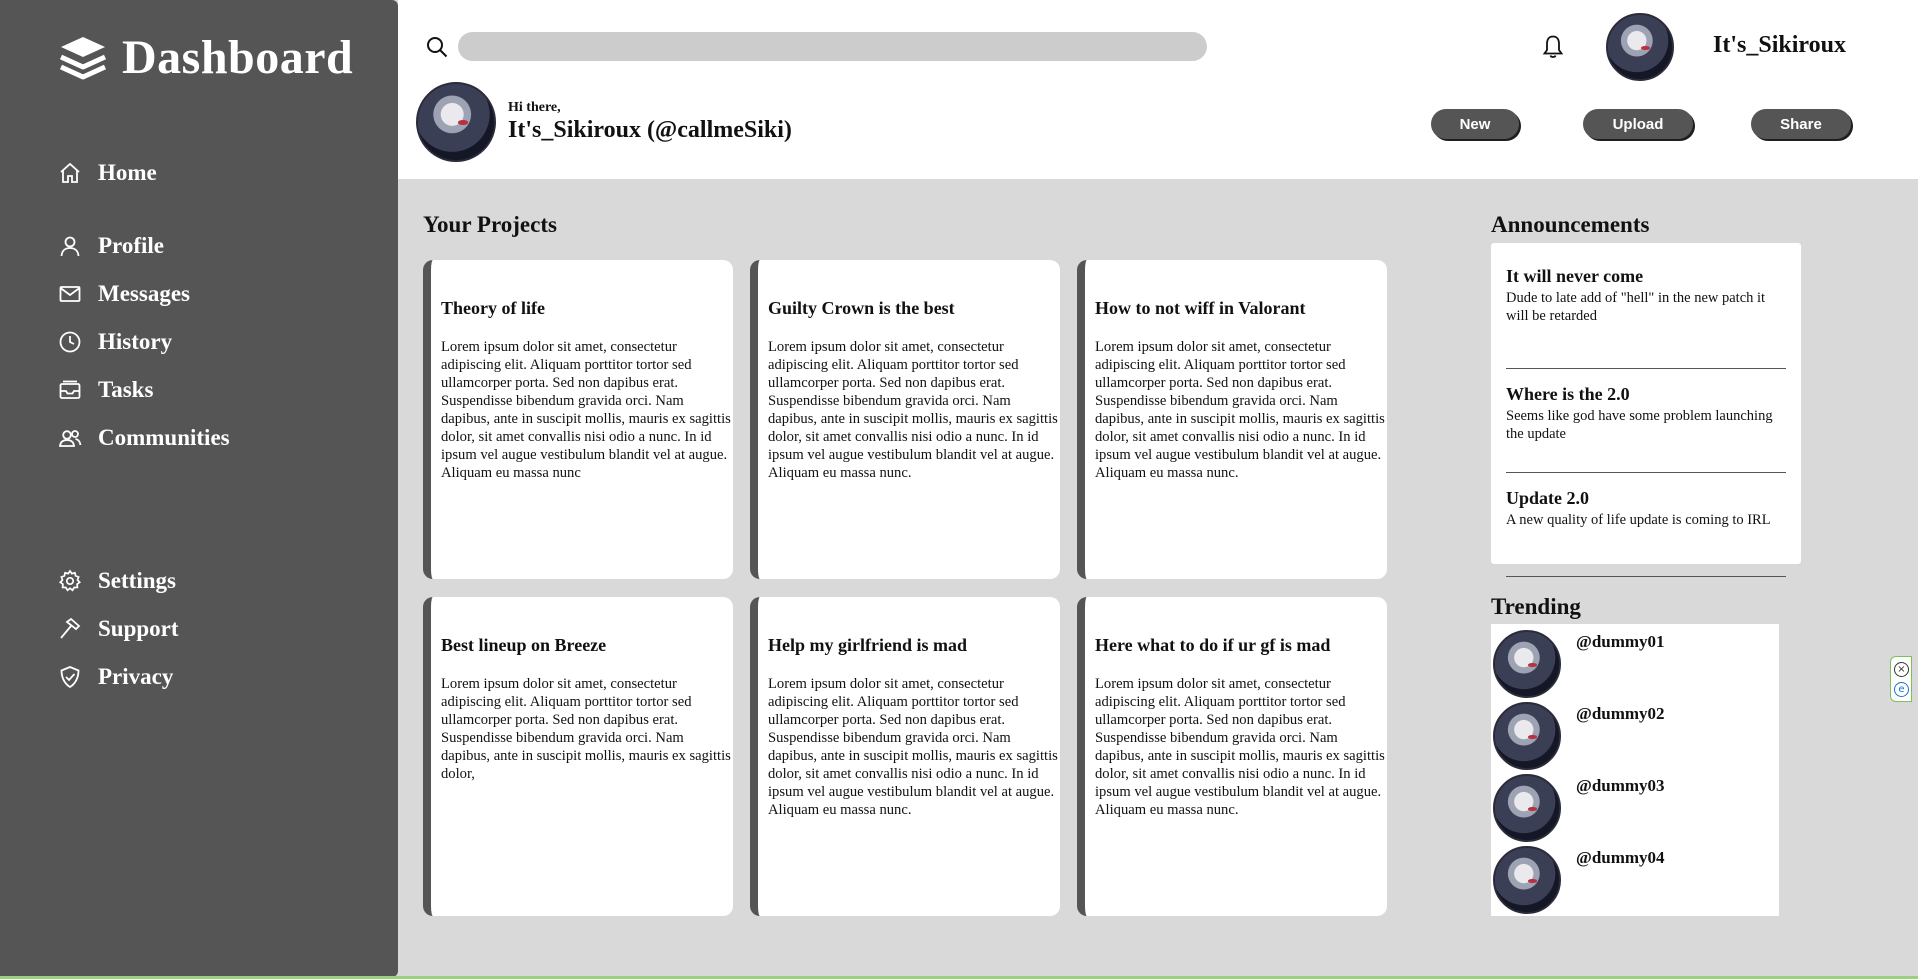 This screenshot has width=1918, height=979. Describe the element at coordinates (1200, 308) in the screenshot. I see `card-title: How to not wiff in Valorant` at that location.